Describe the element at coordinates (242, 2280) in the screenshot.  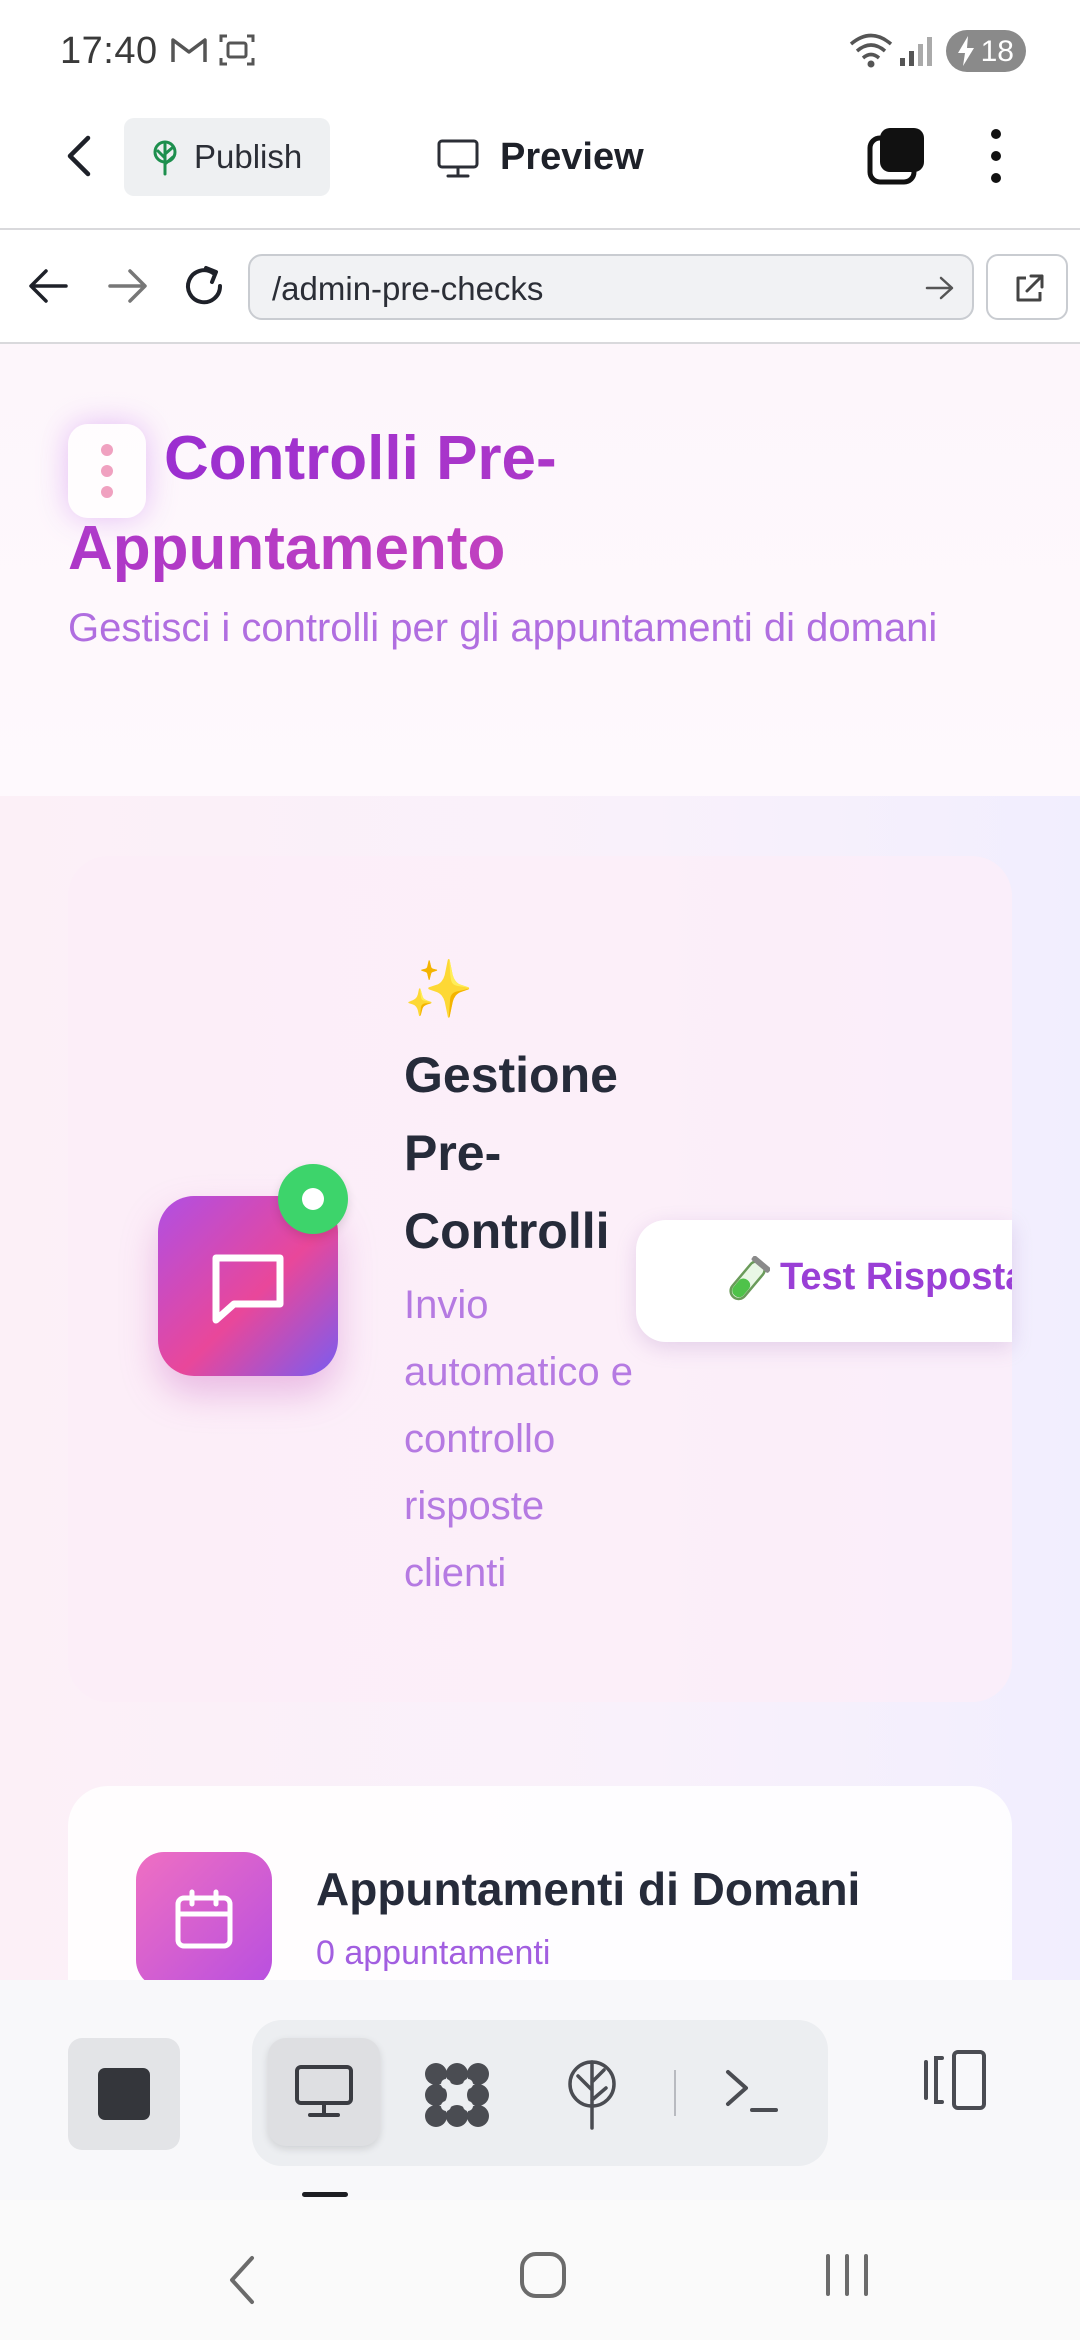
I see `system-back-icon` at that location.